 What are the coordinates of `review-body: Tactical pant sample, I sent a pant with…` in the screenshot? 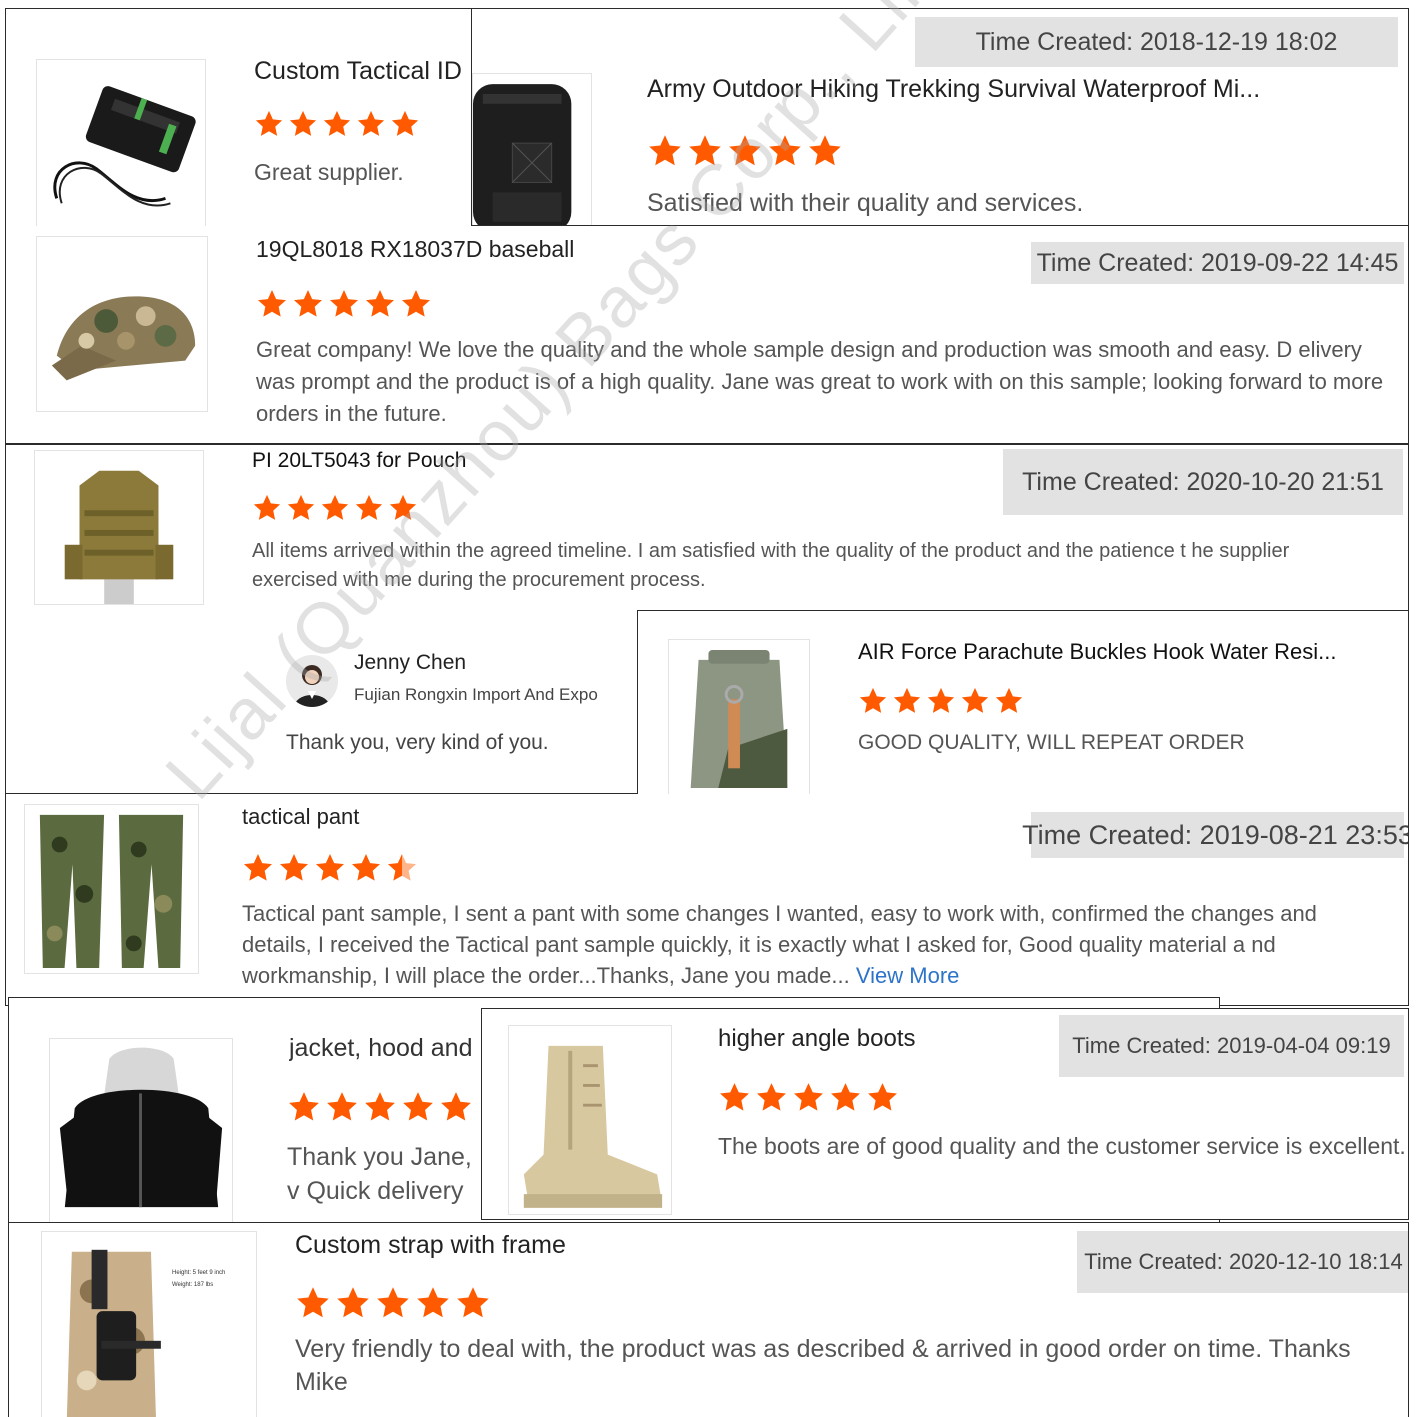 It's located at (779, 944).